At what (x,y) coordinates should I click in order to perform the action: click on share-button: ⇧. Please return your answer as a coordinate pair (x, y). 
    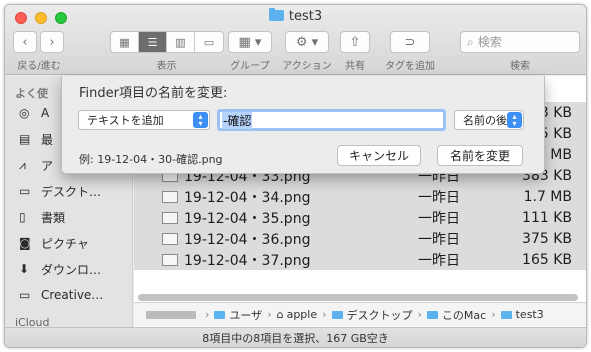
    Looking at the image, I should click on (355, 42).